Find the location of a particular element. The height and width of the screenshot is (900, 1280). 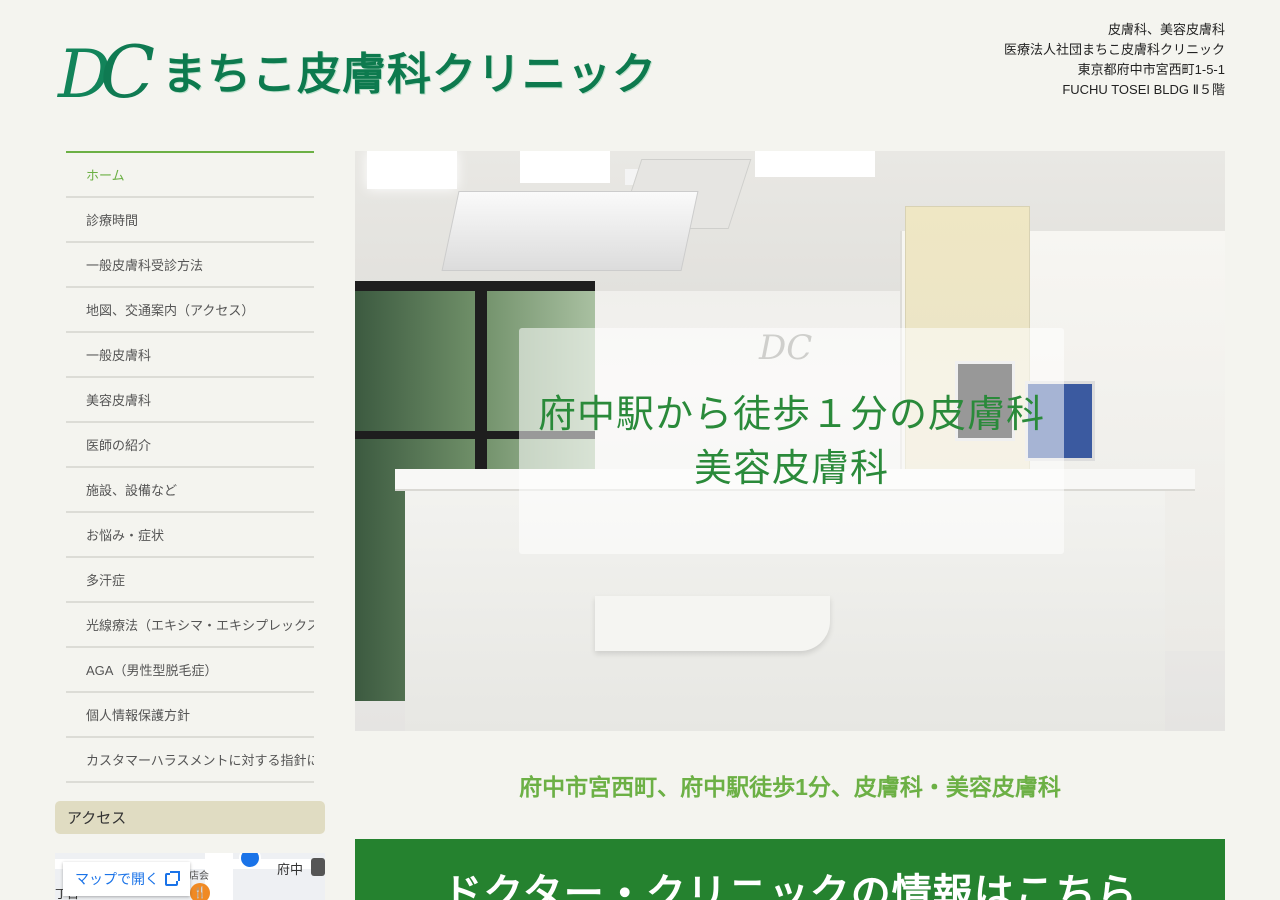

nav-item-symptoms: お悩み・症状 is located at coordinates (190, 535).